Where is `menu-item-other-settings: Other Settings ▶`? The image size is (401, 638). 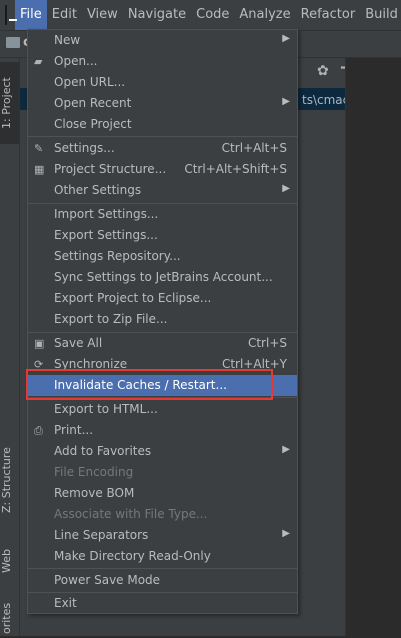 menu-item-other-settings: Other Settings ▶ is located at coordinates (162, 190).